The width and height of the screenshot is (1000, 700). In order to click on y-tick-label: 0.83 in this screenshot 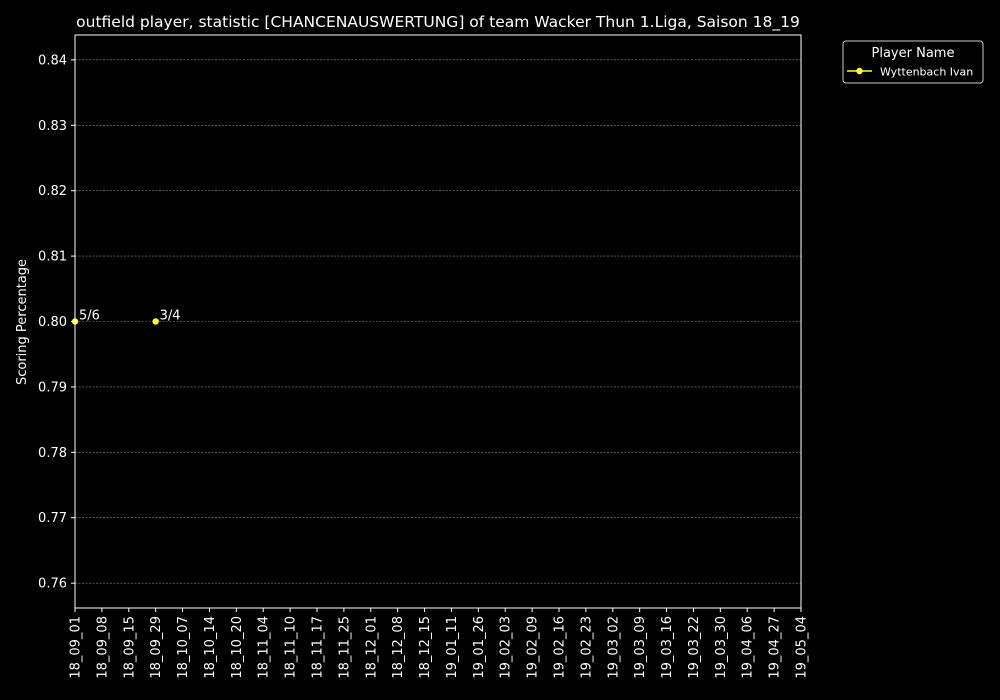, I will do `click(52, 126)`.